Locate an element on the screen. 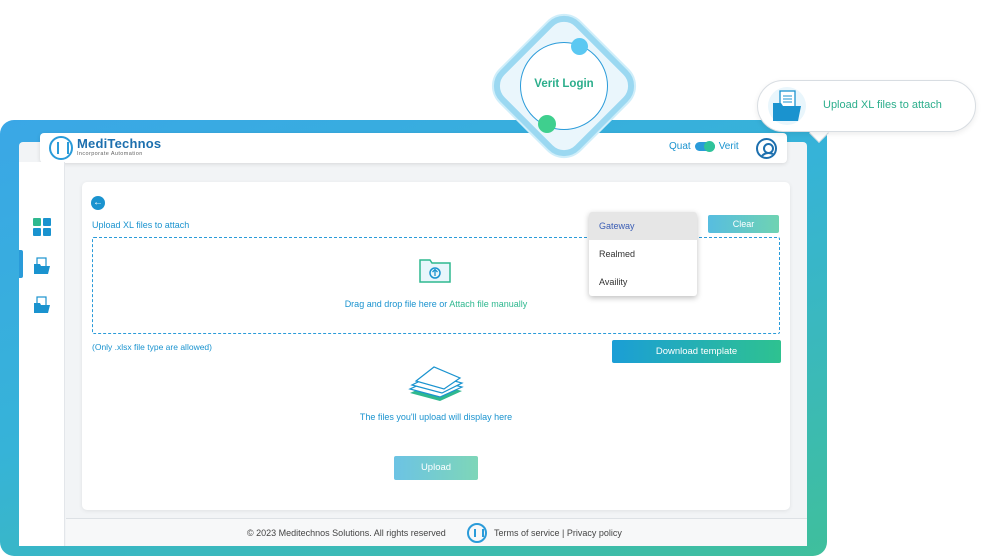  papers-stack-icon is located at coordinates (436, 383).